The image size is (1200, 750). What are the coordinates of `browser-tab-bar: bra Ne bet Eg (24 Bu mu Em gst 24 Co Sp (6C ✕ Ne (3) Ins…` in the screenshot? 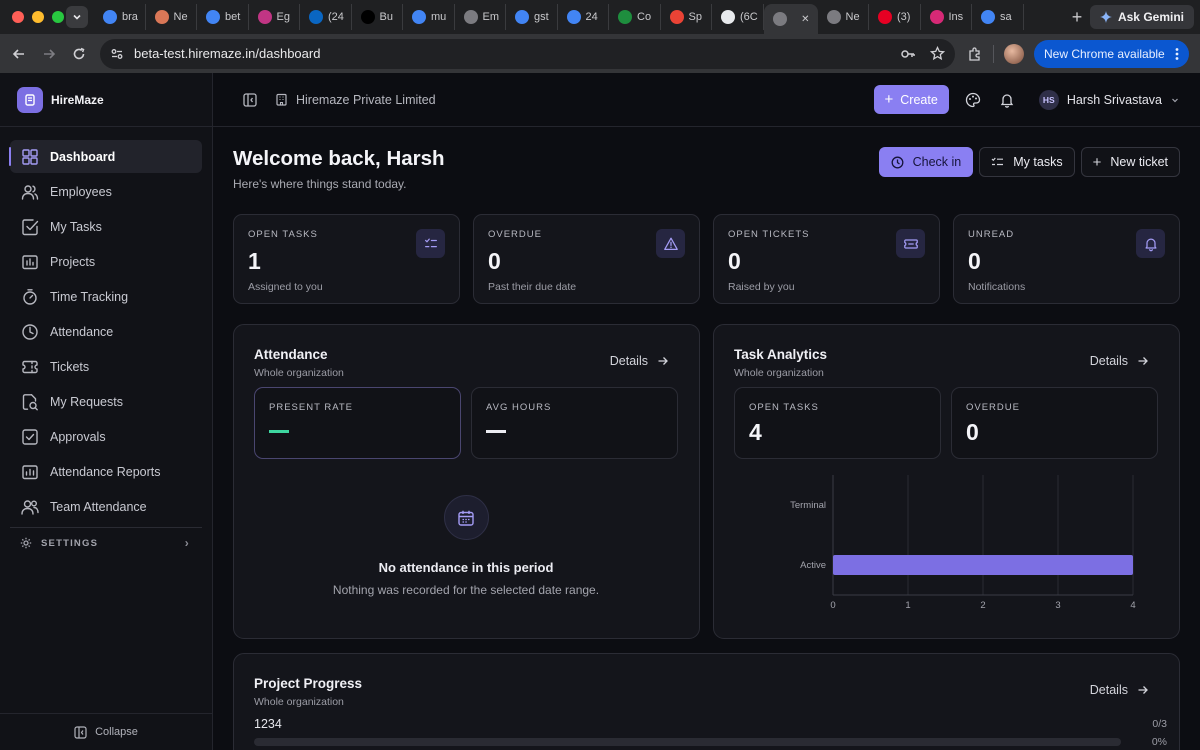 It's located at (600, 17).